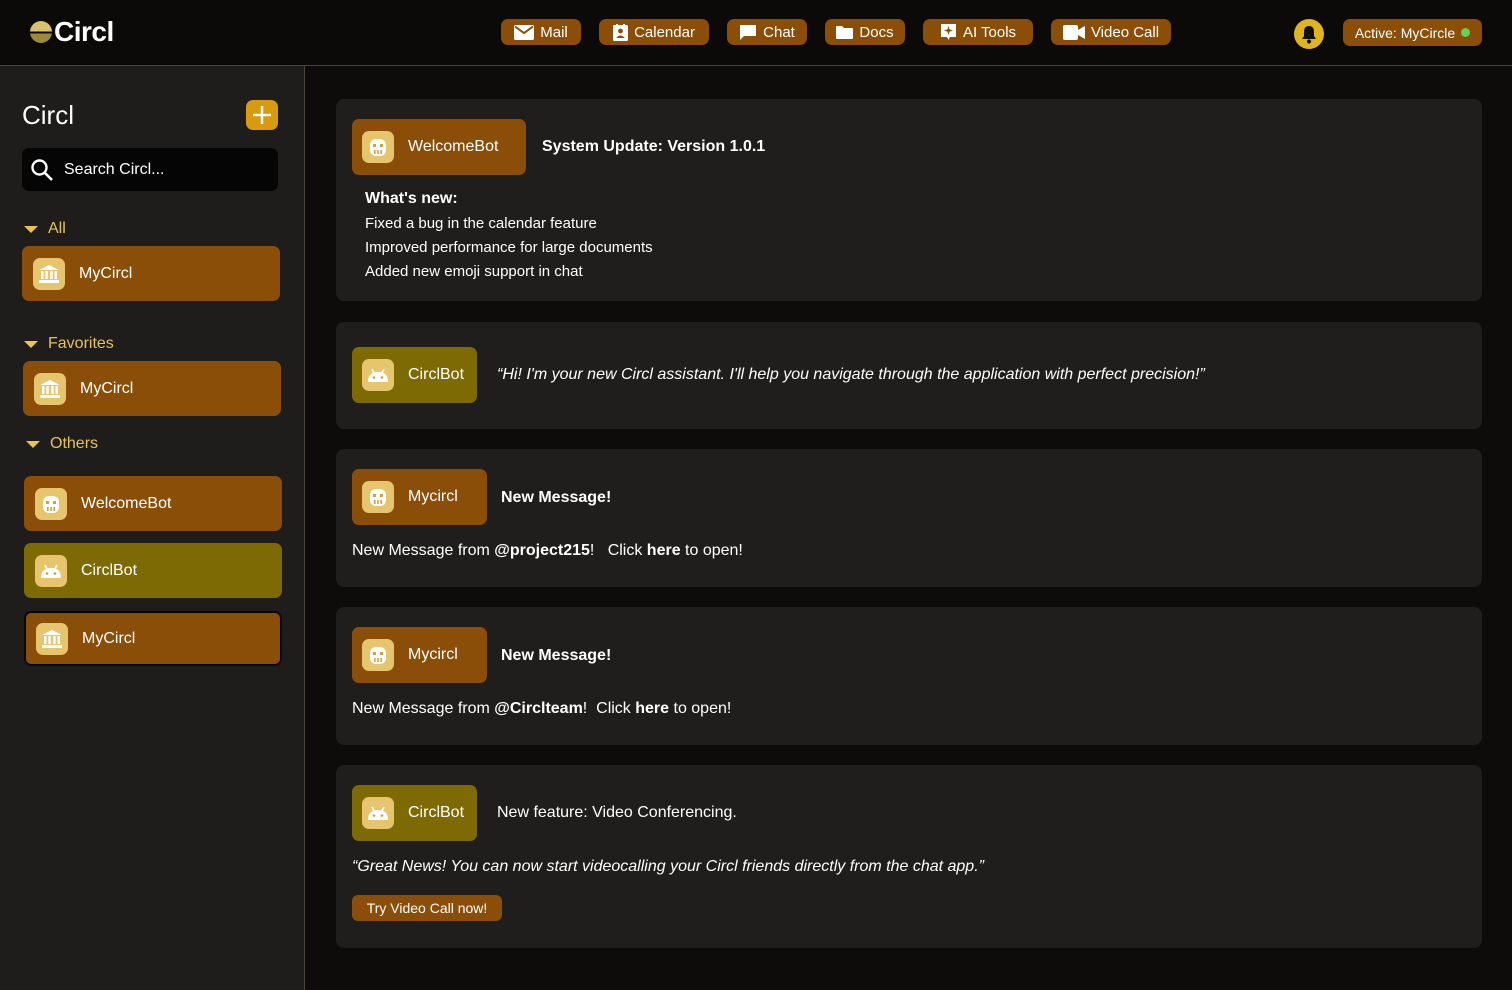 This screenshot has height=990, width=1512. What do you see at coordinates (1073, 32) in the screenshot?
I see `video-icon` at bounding box center [1073, 32].